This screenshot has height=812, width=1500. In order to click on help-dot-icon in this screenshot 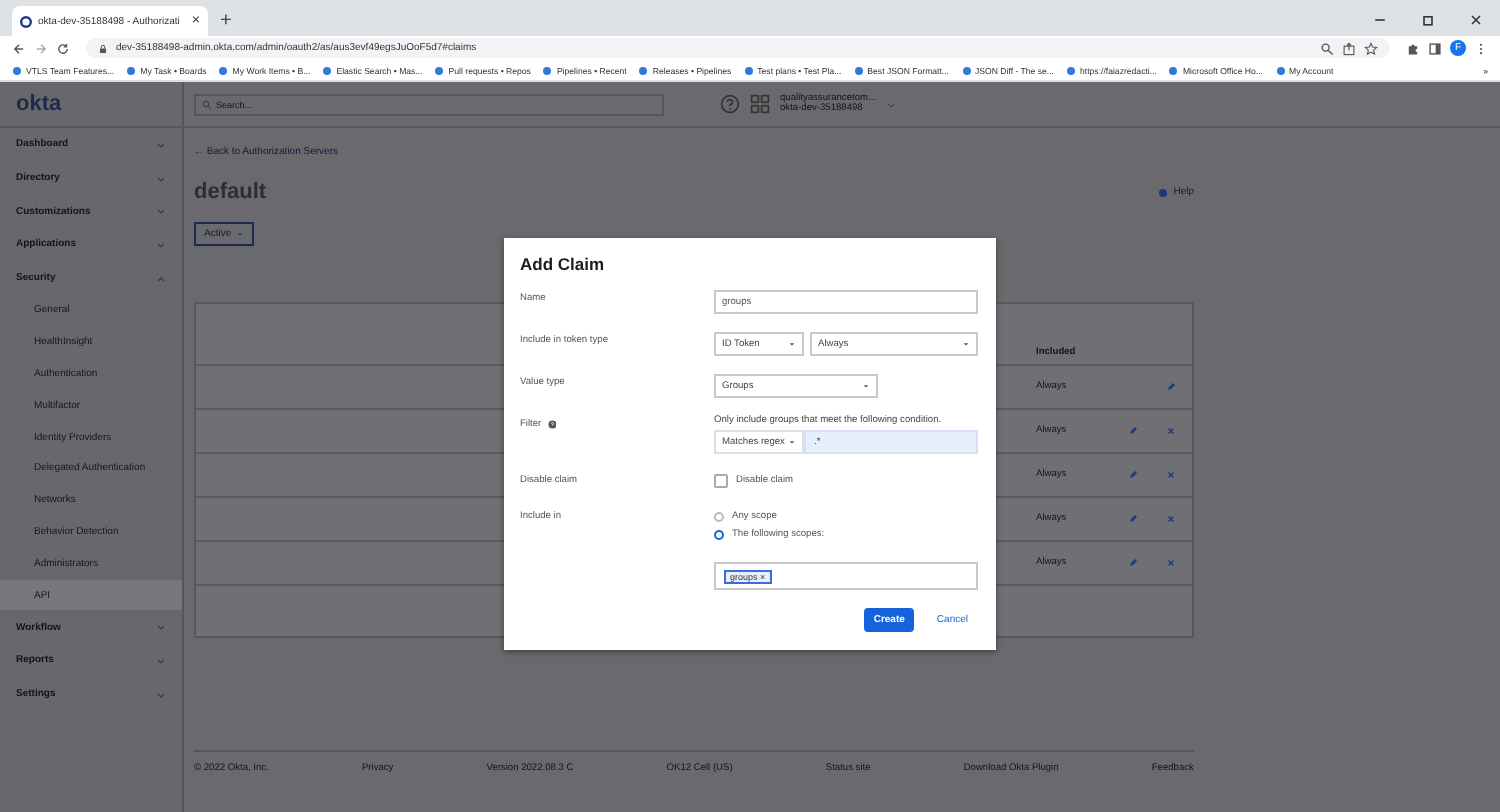, I will do `click(1162, 192)`.